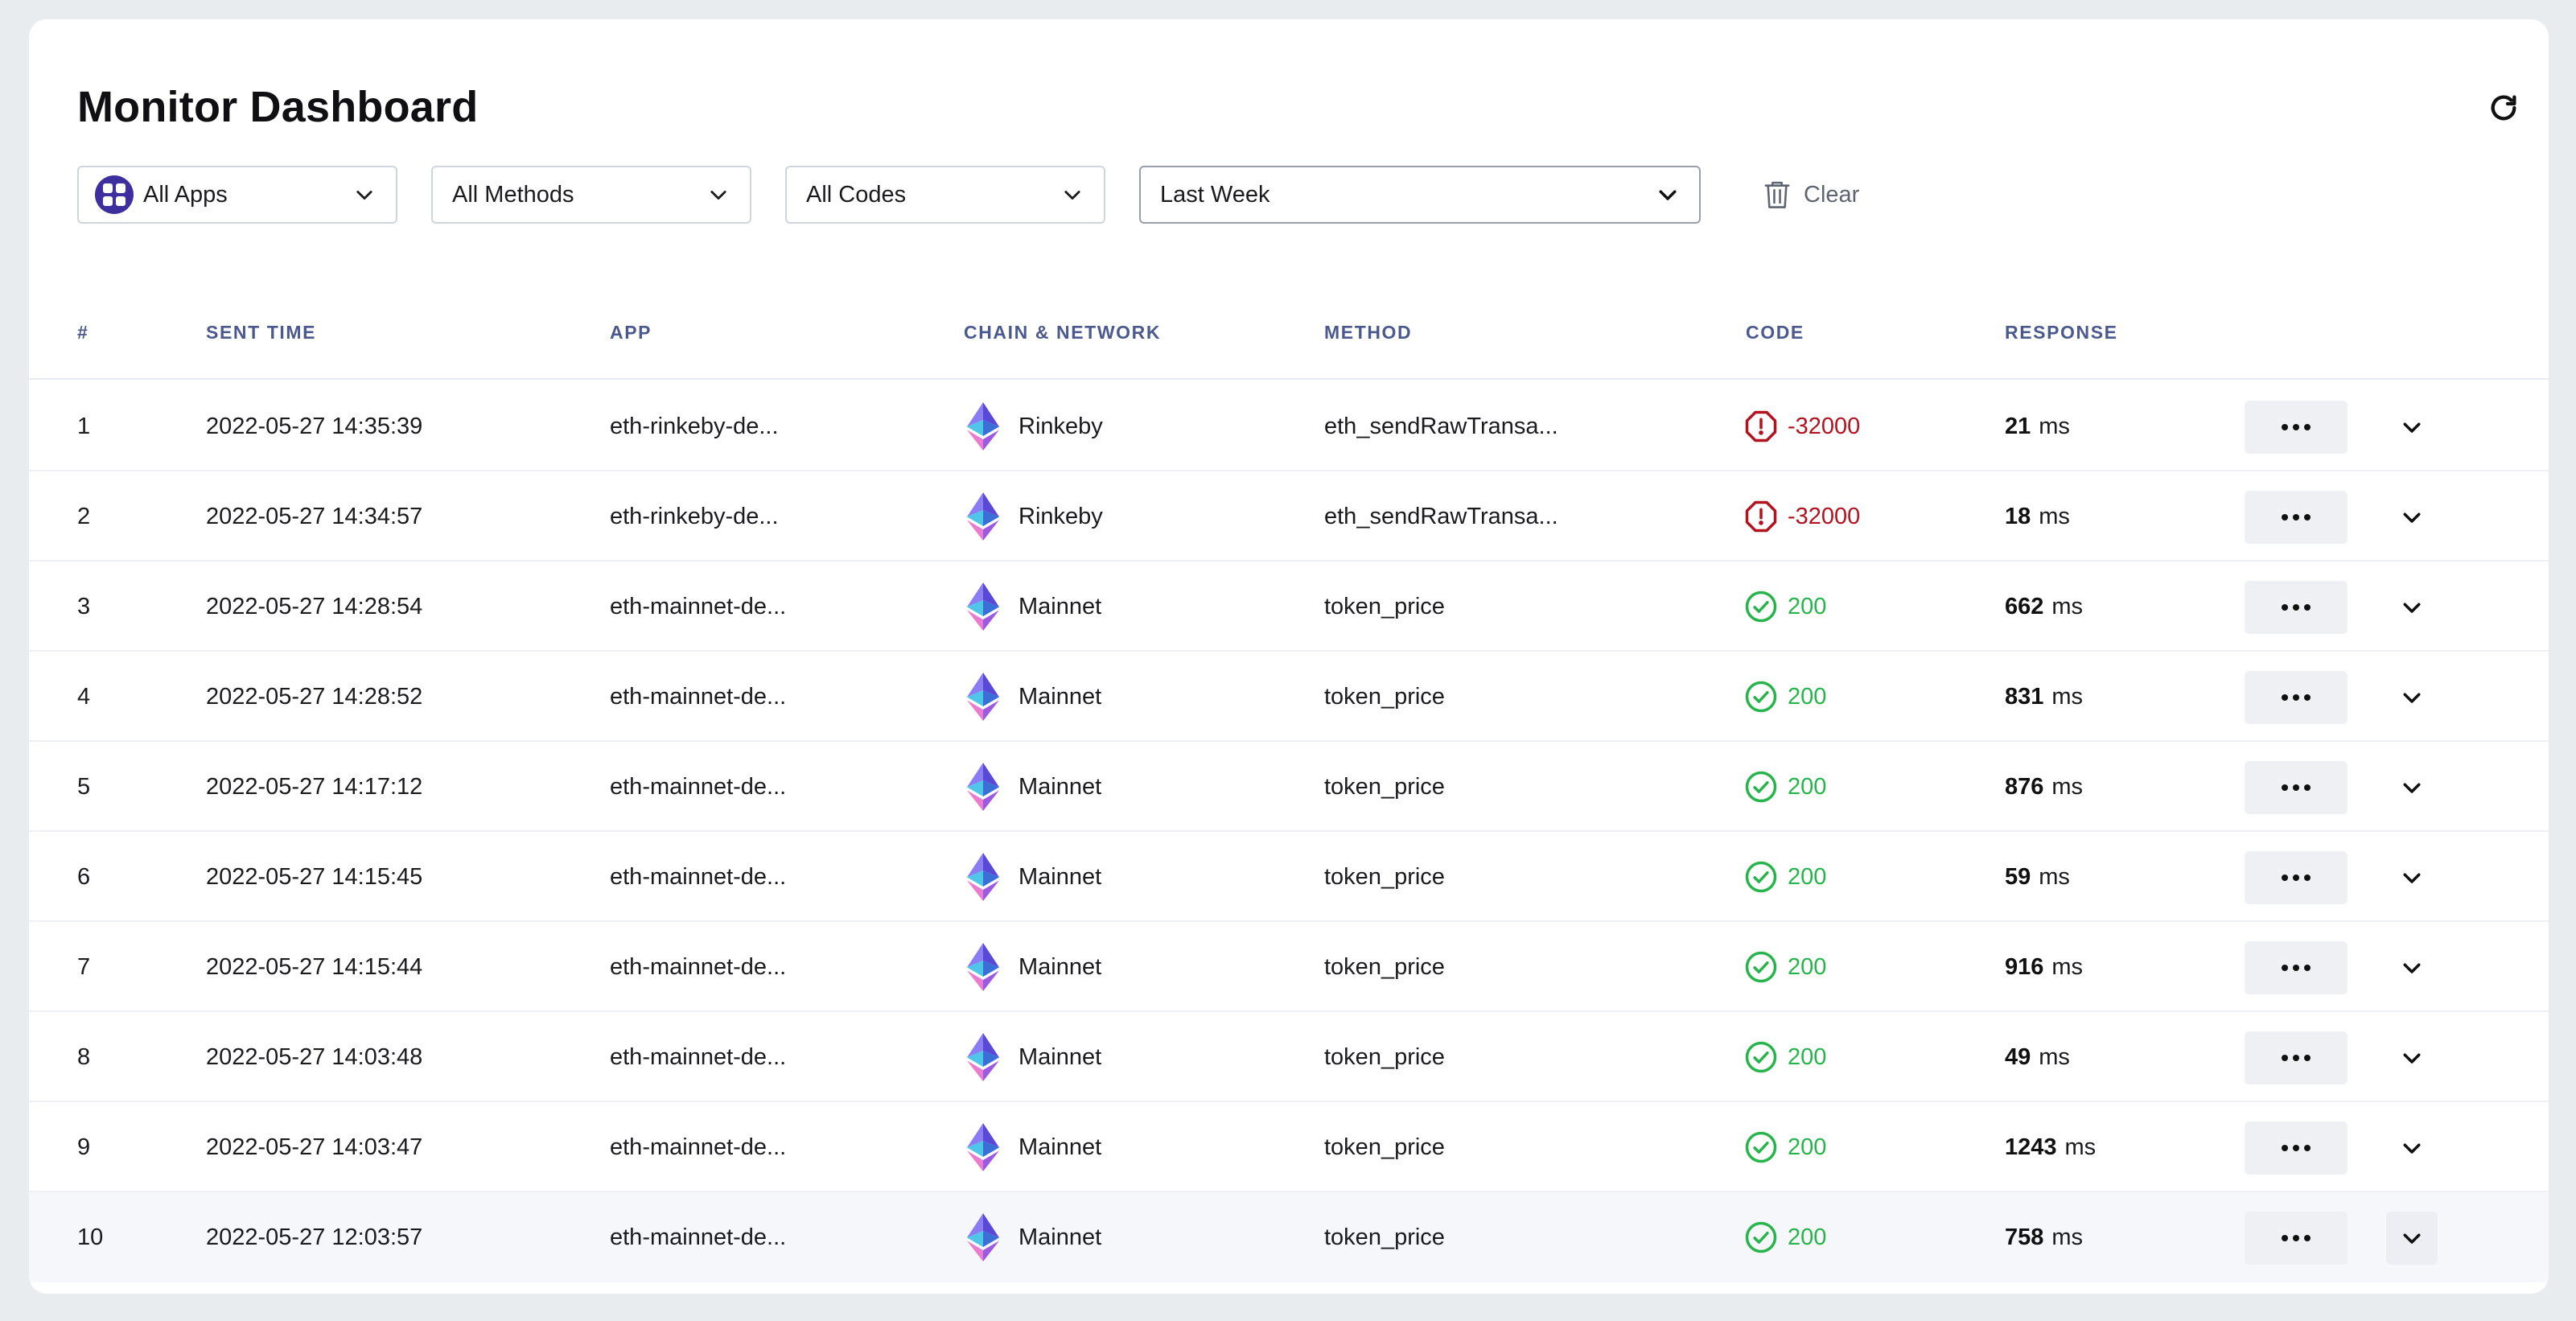  What do you see at coordinates (2024, 786) in the screenshot?
I see `response-value: 876` at bounding box center [2024, 786].